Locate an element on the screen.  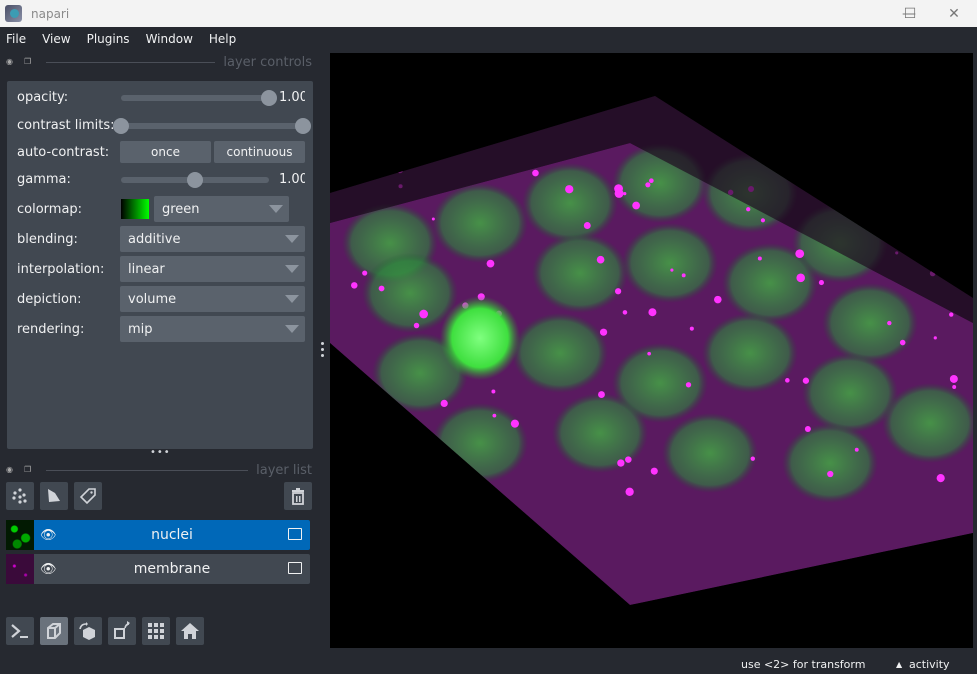
rendering-dropdown: mip is located at coordinates (212, 329).